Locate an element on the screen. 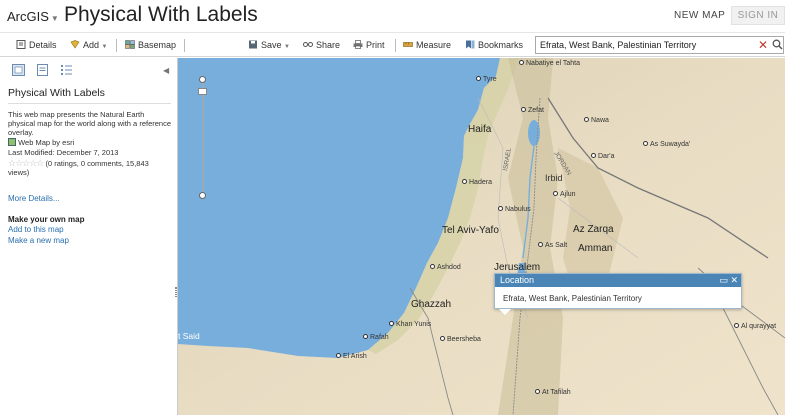 The width and height of the screenshot is (785, 415). views-count: views) is located at coordinates (19, 172).